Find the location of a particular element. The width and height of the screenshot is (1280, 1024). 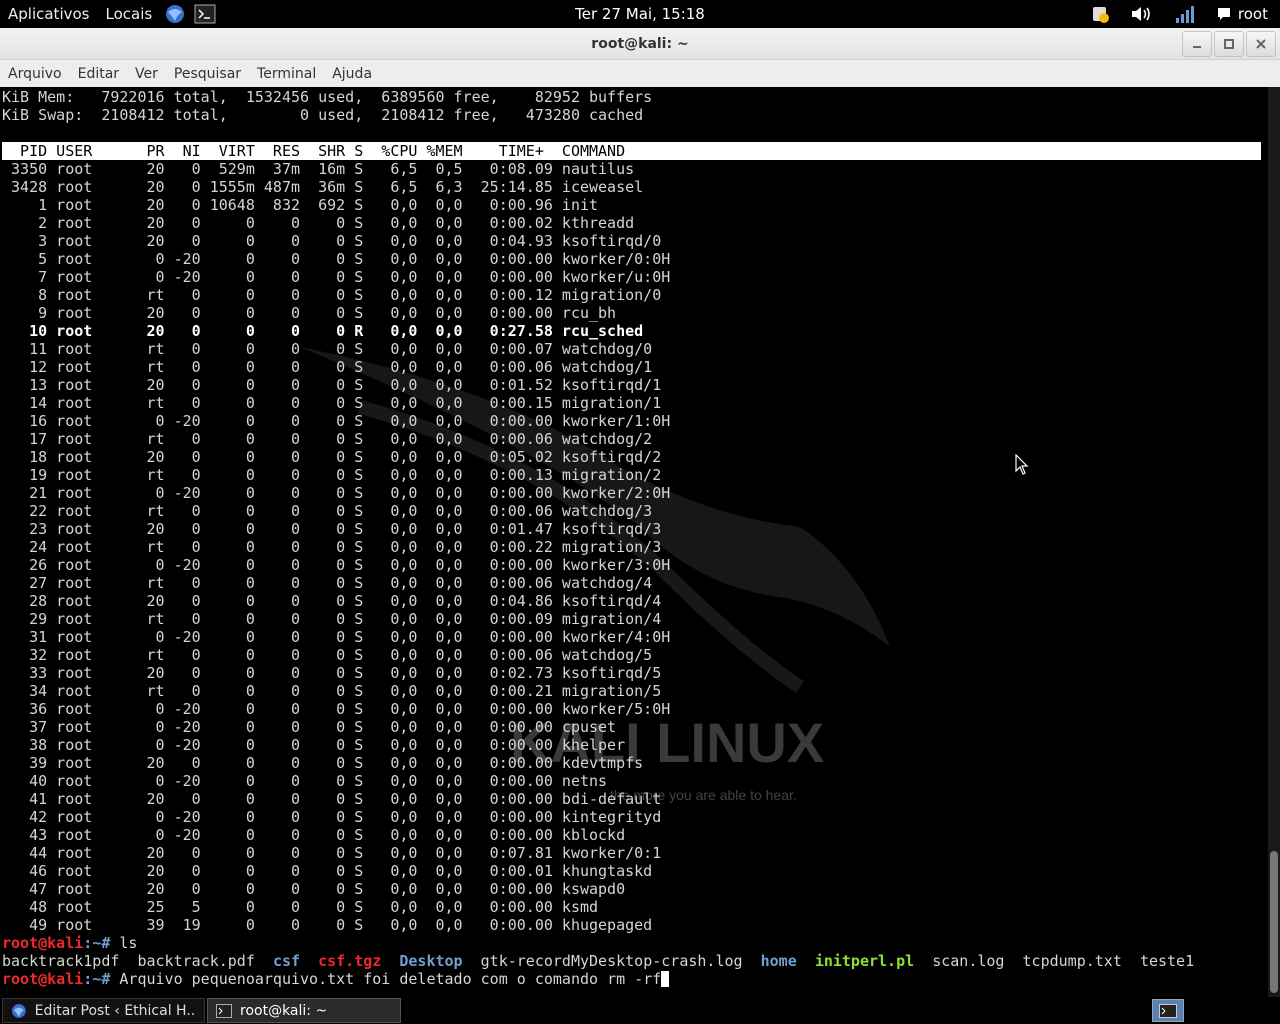

maximize-button is located at coordinates (1229, 44).